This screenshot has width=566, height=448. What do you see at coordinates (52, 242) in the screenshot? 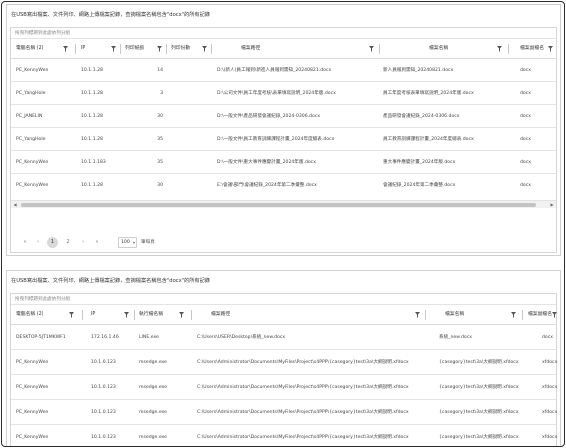
I see `page-1-button: 1` at bounding box center [52, 242].